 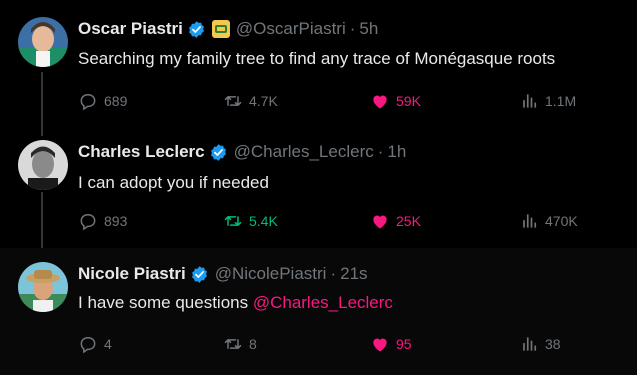 What do you see at coordinates (116, 101) in the screenshot?
I see `reply-count: 689` at bounding box center [116, 101].